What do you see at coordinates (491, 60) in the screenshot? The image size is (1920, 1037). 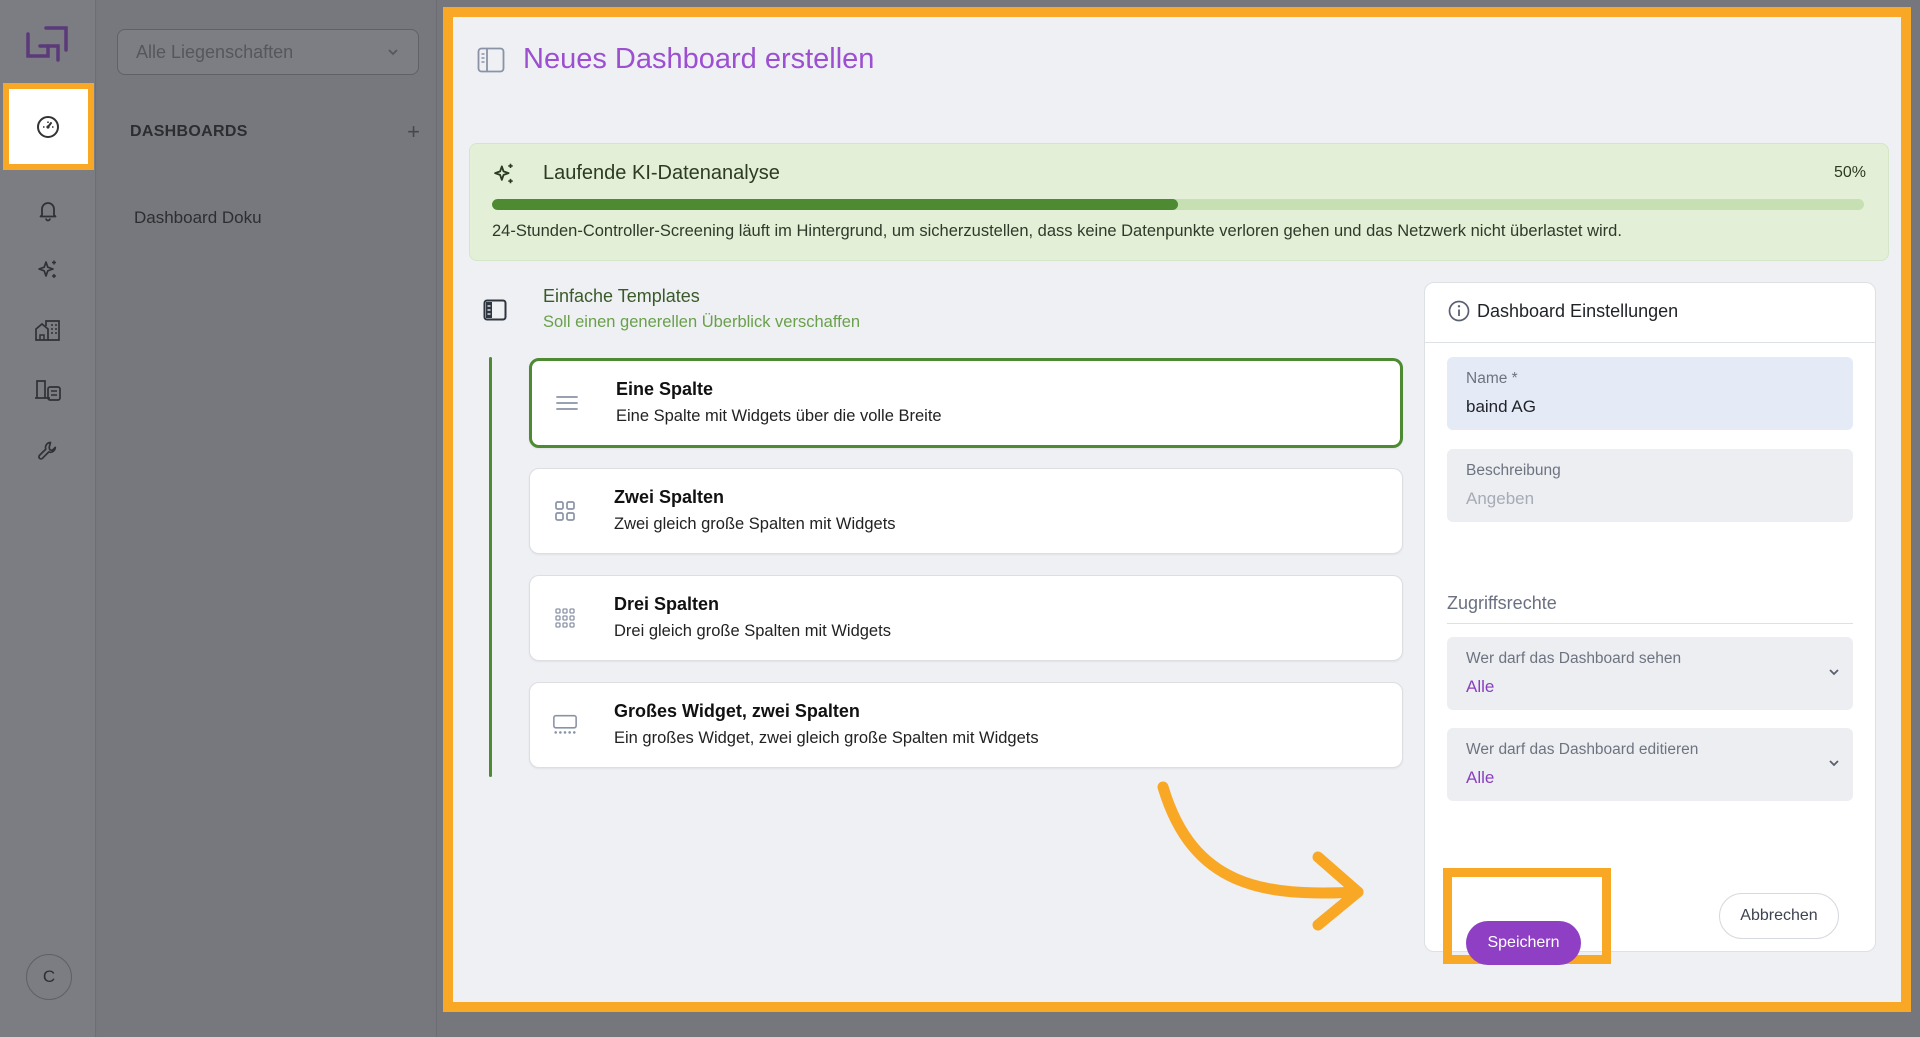 I see `sidebar-toggle-icon` at bounding box center [491, 60].